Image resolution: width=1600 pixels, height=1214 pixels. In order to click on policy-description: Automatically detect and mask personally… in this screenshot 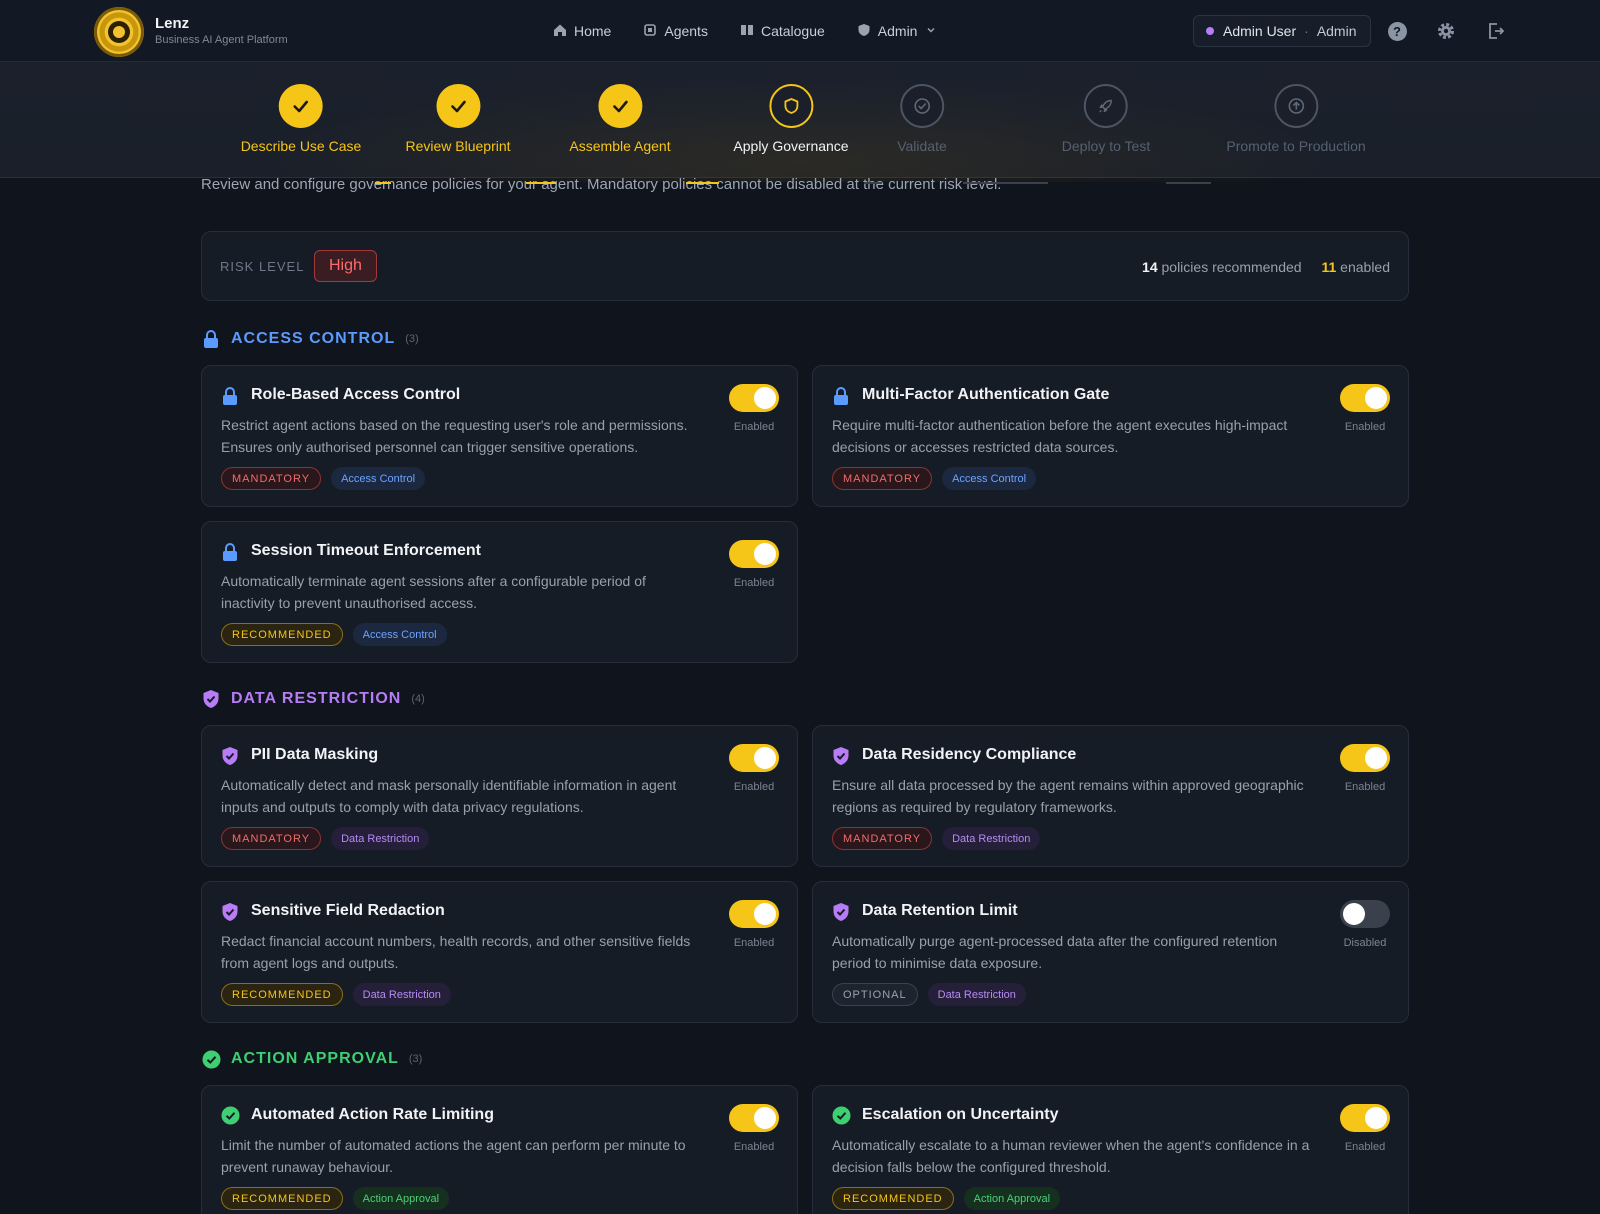, I will do `click(449, 796)`.